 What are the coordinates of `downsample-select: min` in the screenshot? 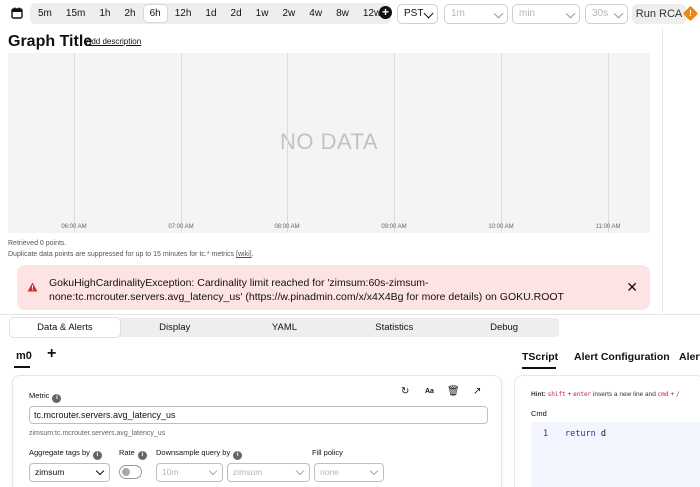 It's located at (546, 14).